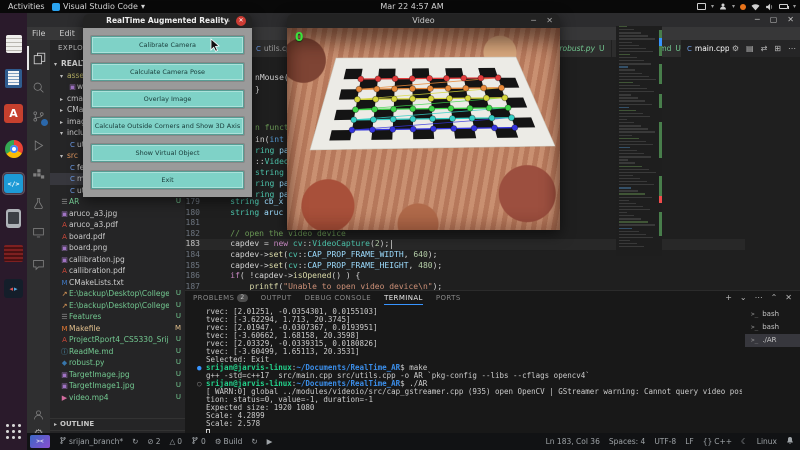 The image size is (800, 450). Describe the element at coordinates (772, 340) in the screenshot. I see `terminal-instance-ar: >_ ./AR` at that location.